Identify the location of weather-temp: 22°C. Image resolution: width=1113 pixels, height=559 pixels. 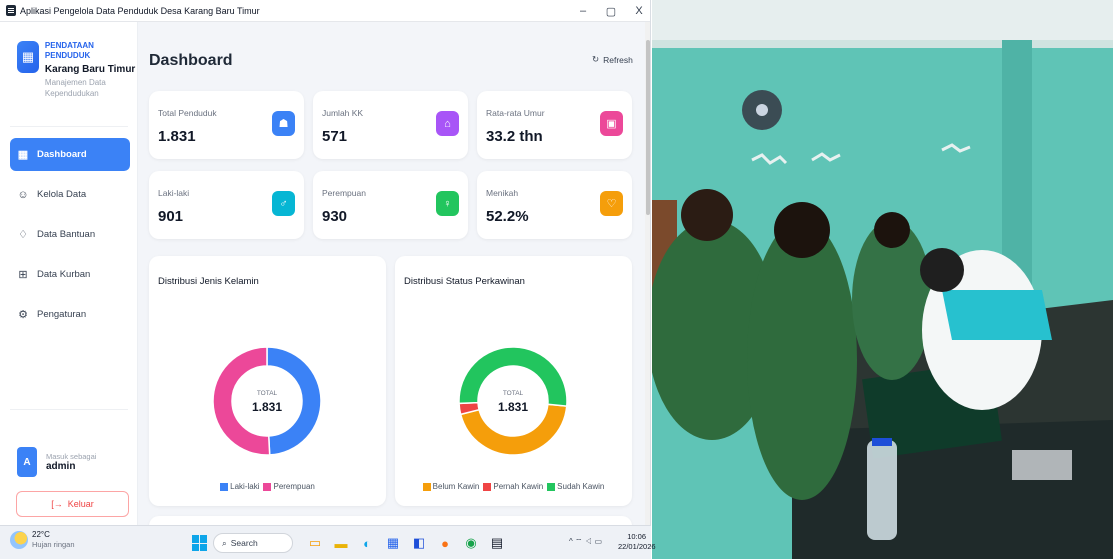
(41, 534).